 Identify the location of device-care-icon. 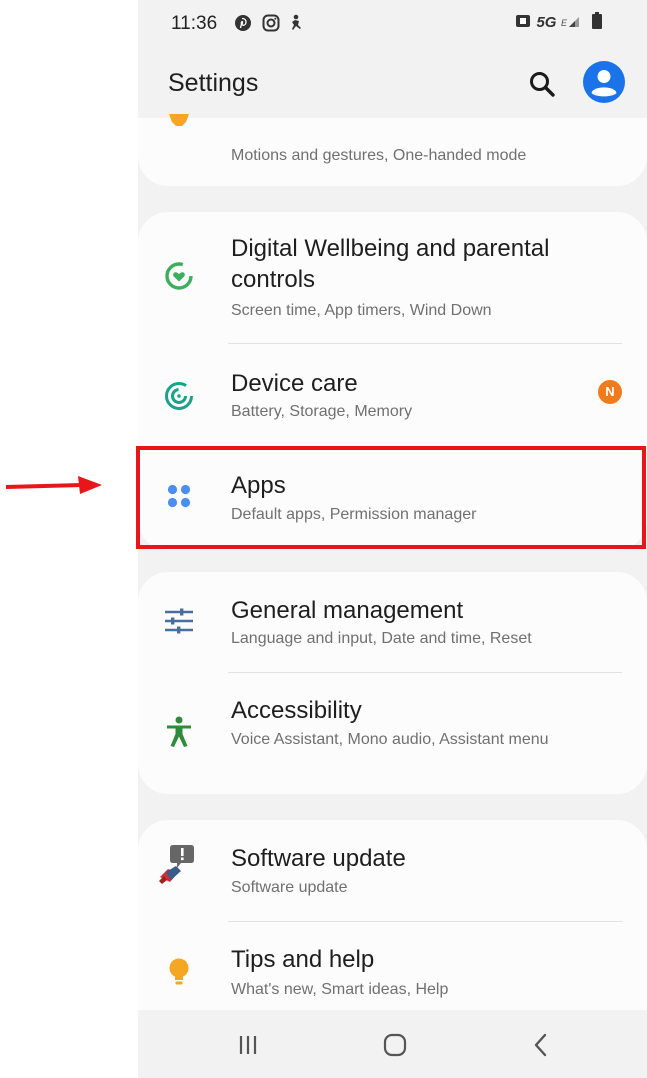
(179, 396).